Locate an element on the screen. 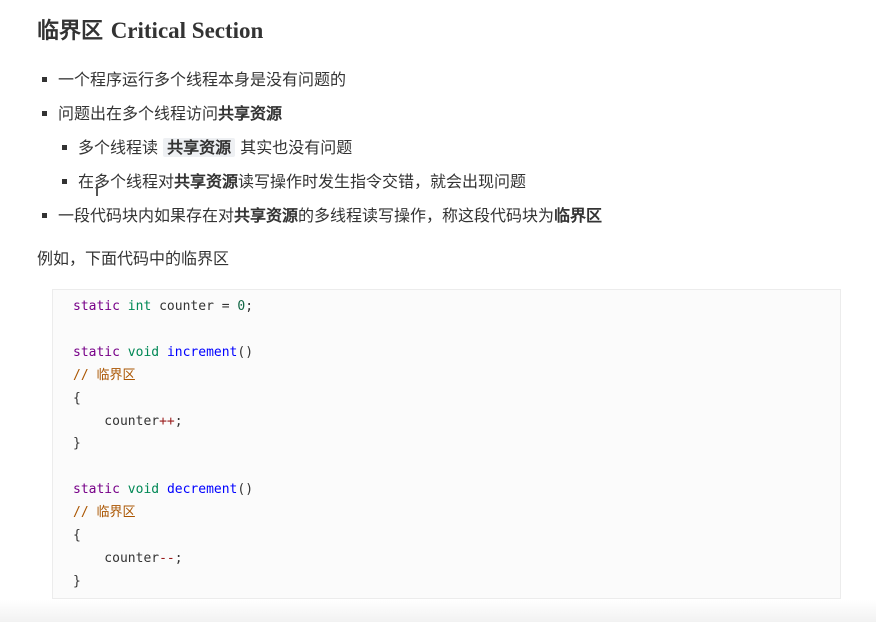 The image size is (876, 622). list-item-text: 多个线程读 is located at coordinates (121, 147).